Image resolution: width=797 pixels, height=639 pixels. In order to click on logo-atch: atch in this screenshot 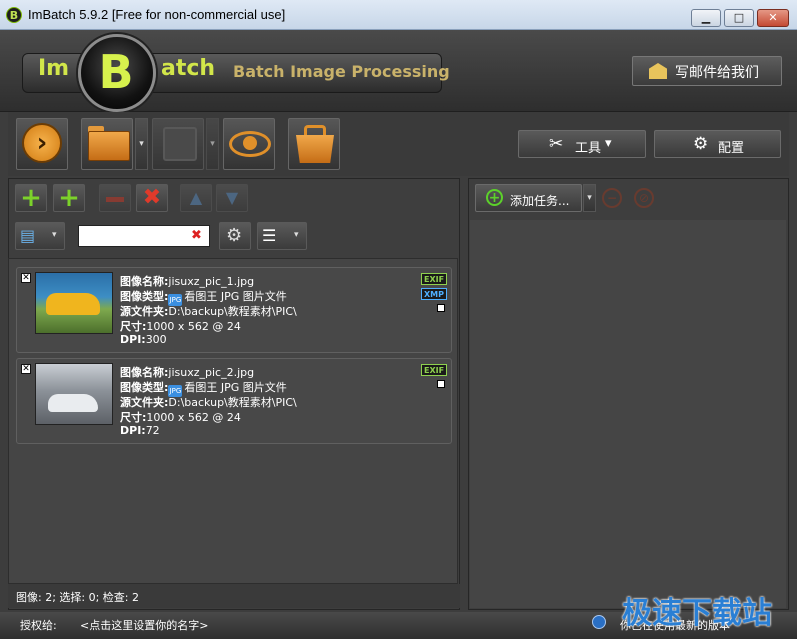, I will do `click(188, 68)`.